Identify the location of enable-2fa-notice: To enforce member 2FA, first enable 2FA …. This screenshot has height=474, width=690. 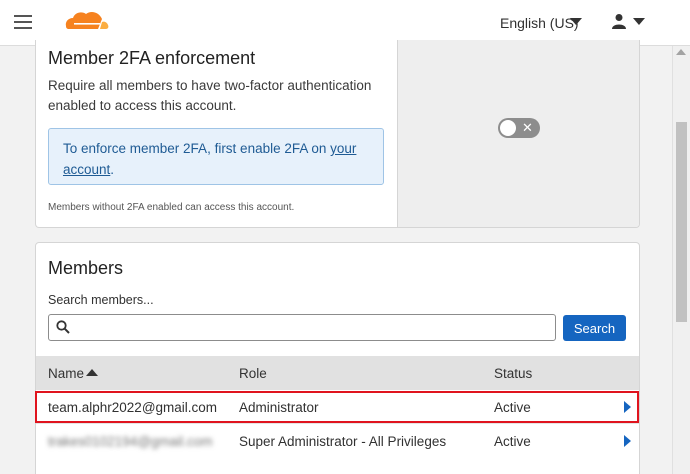
(216, 156).